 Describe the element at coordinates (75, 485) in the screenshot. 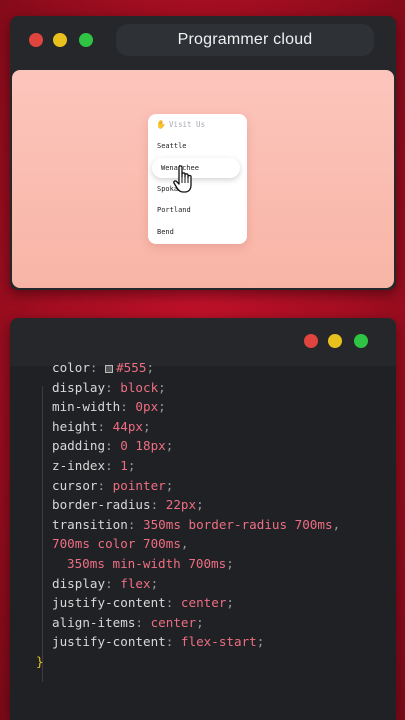

I see `css-property: cursor` at that location.